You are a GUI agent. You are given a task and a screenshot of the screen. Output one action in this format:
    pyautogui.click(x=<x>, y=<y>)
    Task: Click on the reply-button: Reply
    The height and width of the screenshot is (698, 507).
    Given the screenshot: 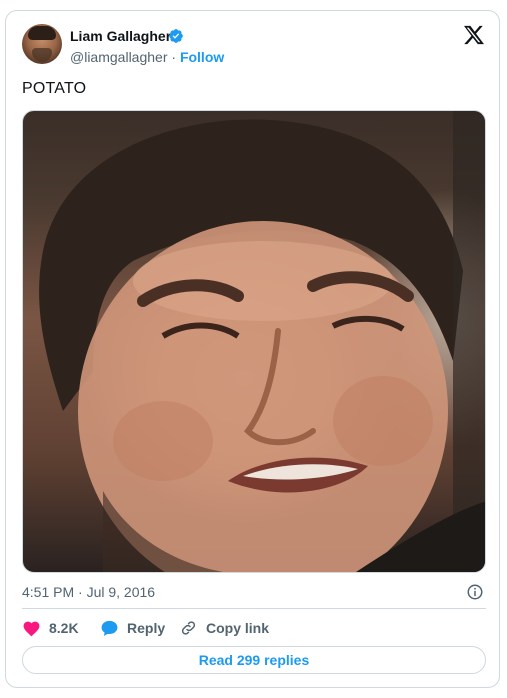 What is the action you would take?
    pyautogui.click(x=132, y=628)
    